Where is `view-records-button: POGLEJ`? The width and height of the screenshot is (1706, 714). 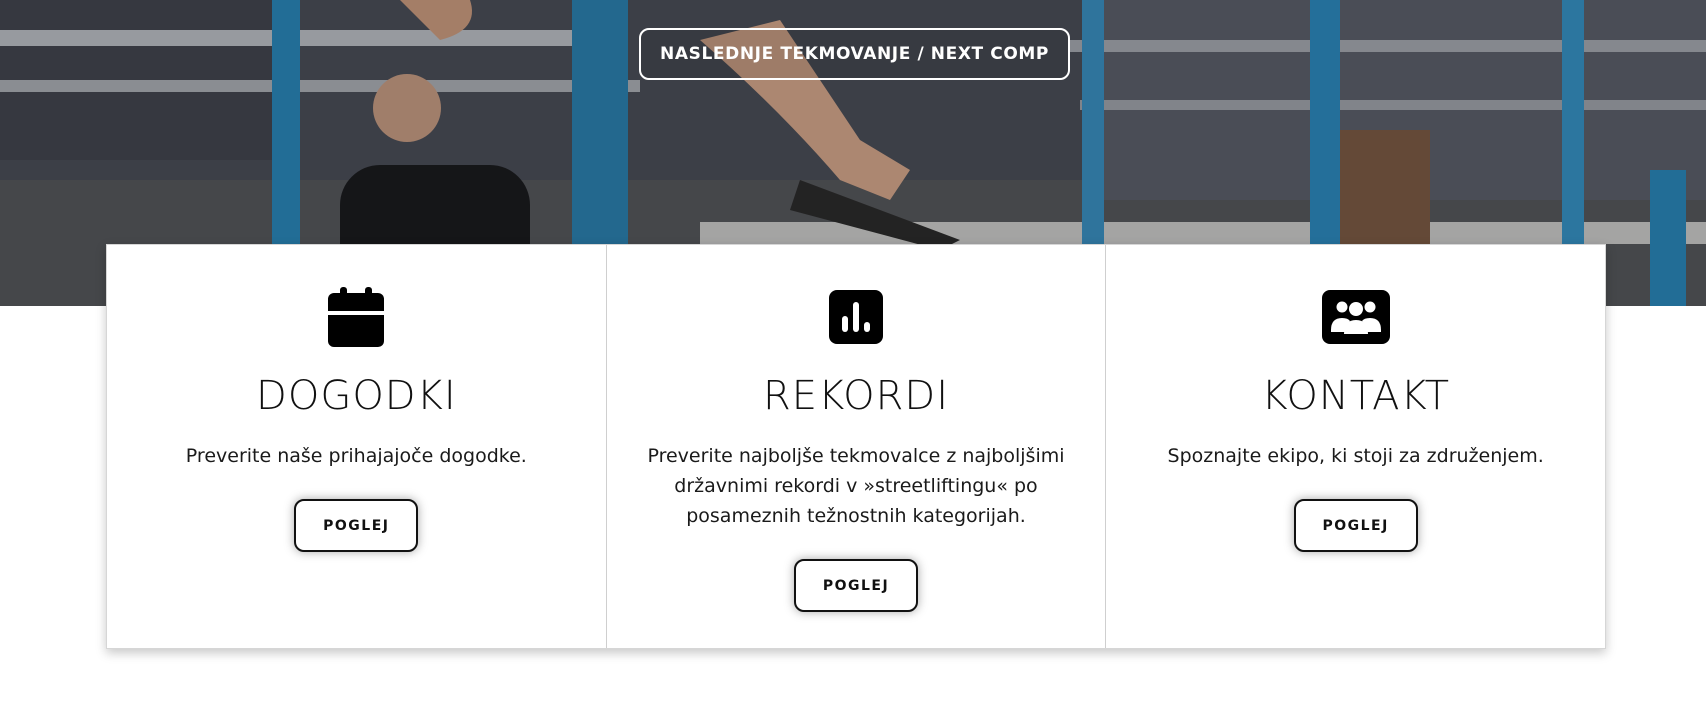 view-records-button: POGLEJ is located at coordinates (856, 585).